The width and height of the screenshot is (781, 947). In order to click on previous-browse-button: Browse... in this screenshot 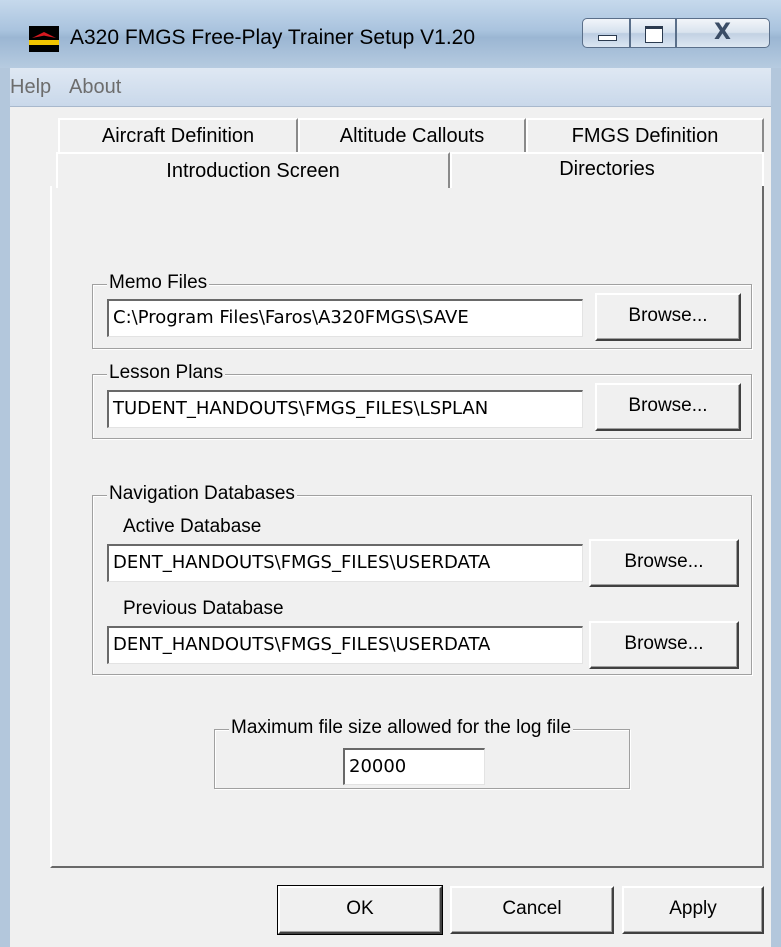, I will do `click(664, 645)`.